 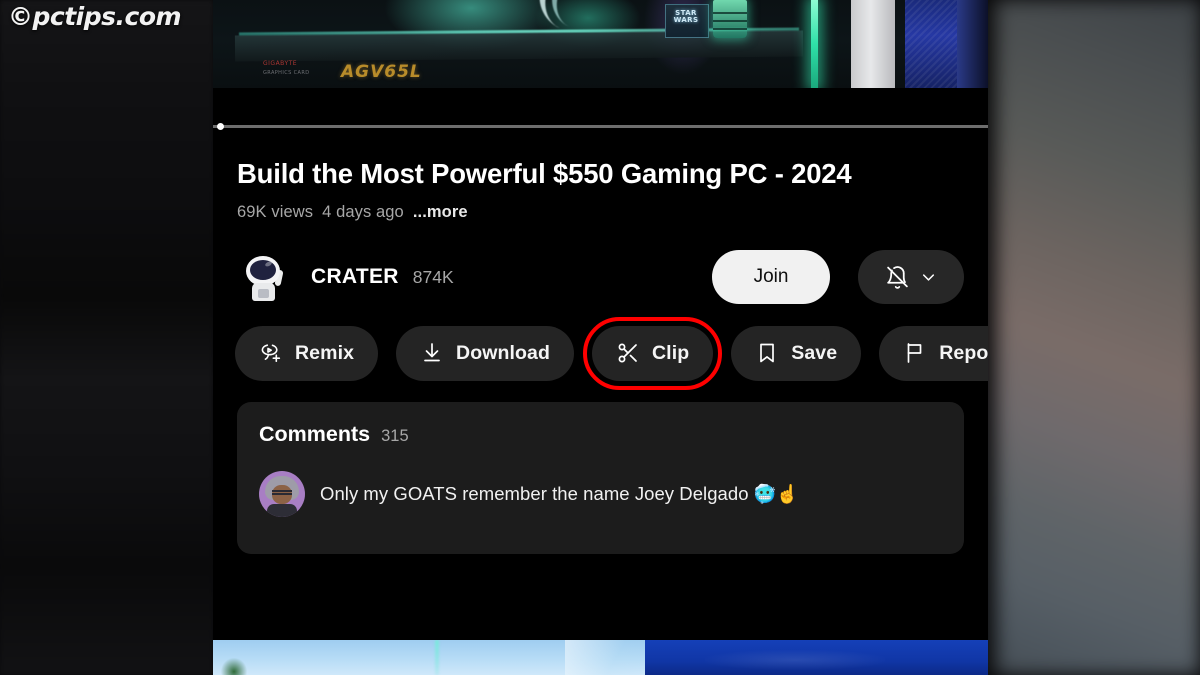 I want to click on rgb-light-strip, so click(x=814, y=44).